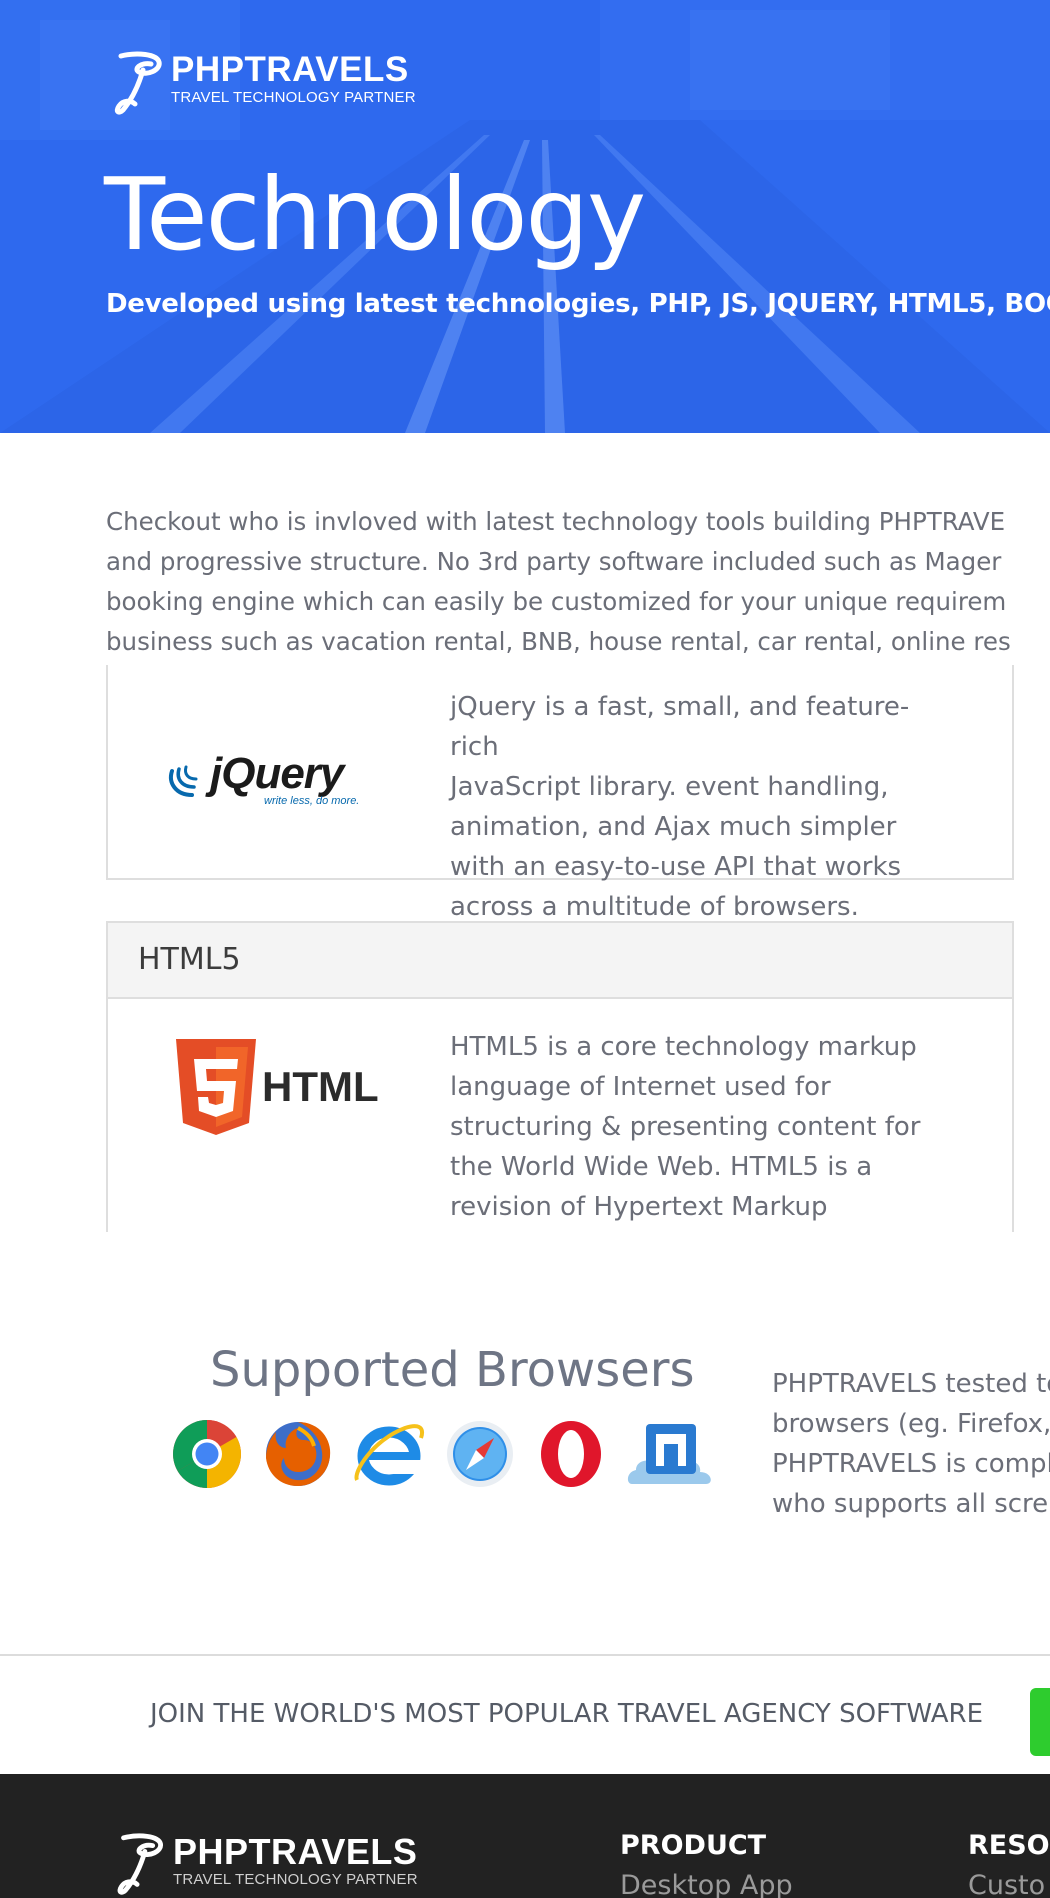 The width and height of the screenshot is (1050, 1898). Describe the element at coordinates (183, 781) in the screenshot. I see `jquery-swirl-icon` at that location.